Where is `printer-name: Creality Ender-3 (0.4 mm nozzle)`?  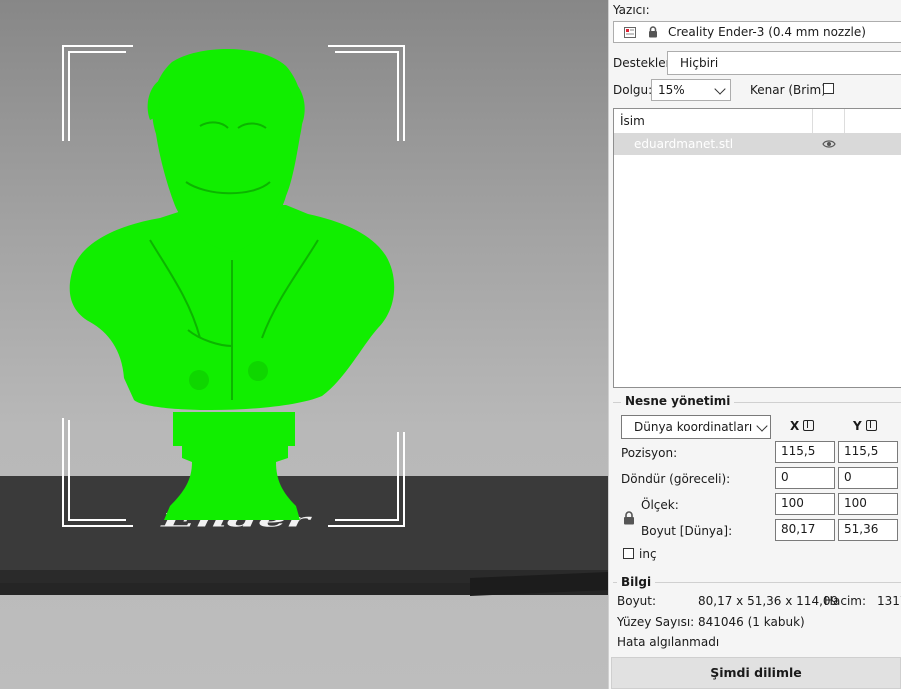
printer-name: Creality Ender-3 (0.4 mm nozzle) is located at coordinates (767, 32).